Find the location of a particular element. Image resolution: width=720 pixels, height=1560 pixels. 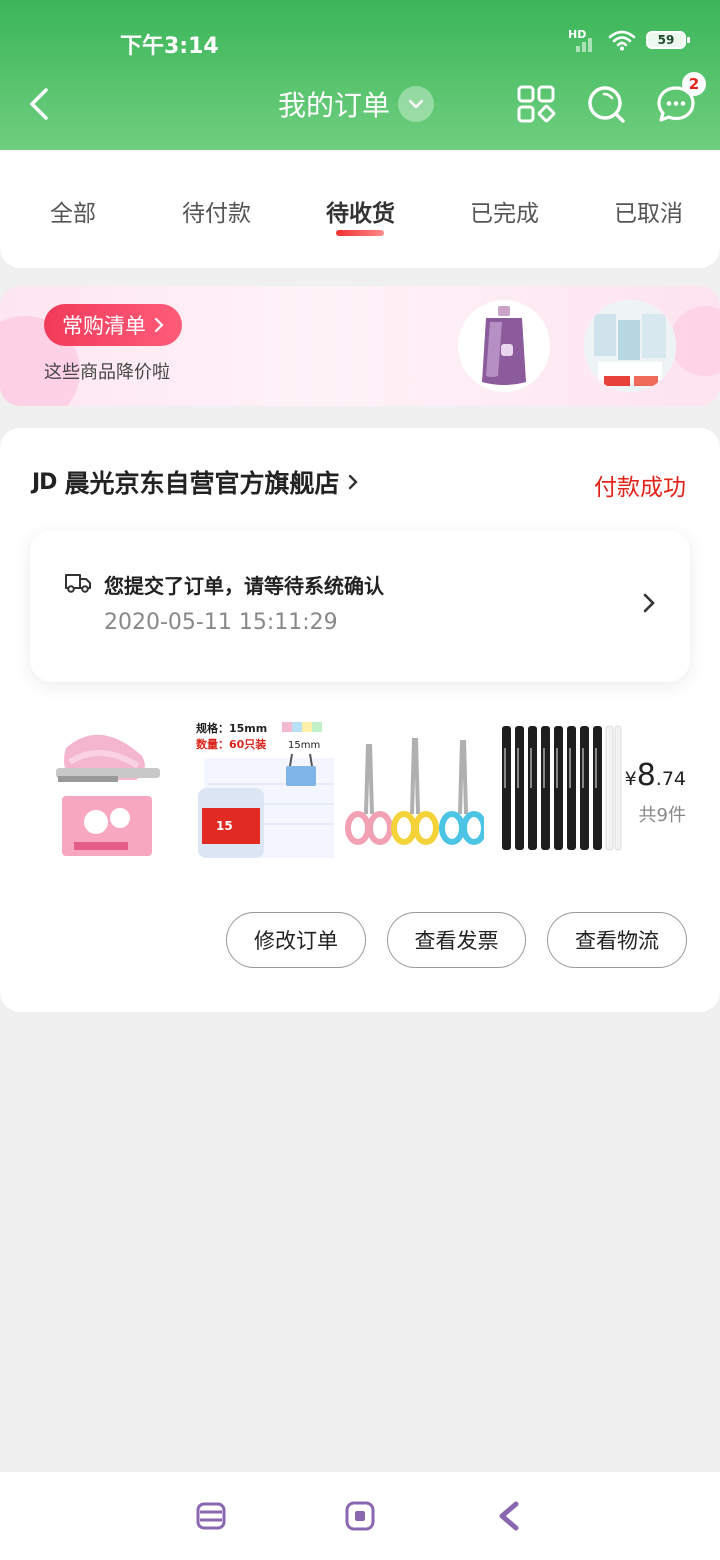

product-thumb-binder-clips: 规格：15mm 数量：60只装 15mm 15 is located at coordinates (265, 791).